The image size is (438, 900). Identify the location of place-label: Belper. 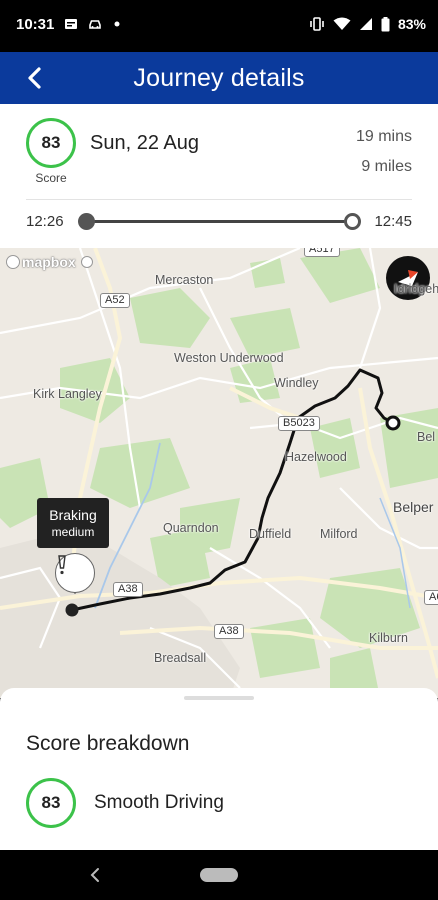
(413, 507).